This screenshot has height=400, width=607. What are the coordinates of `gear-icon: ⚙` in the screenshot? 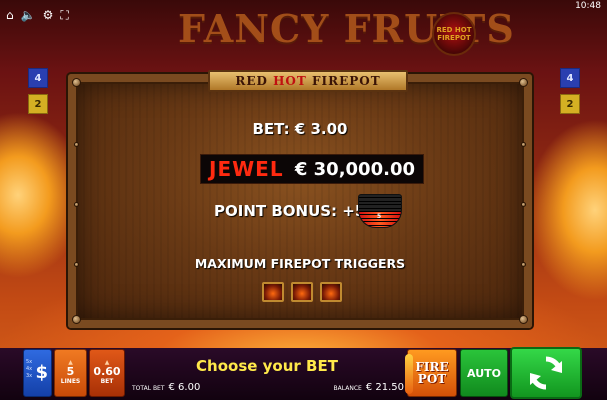 It's located at (48, 15).